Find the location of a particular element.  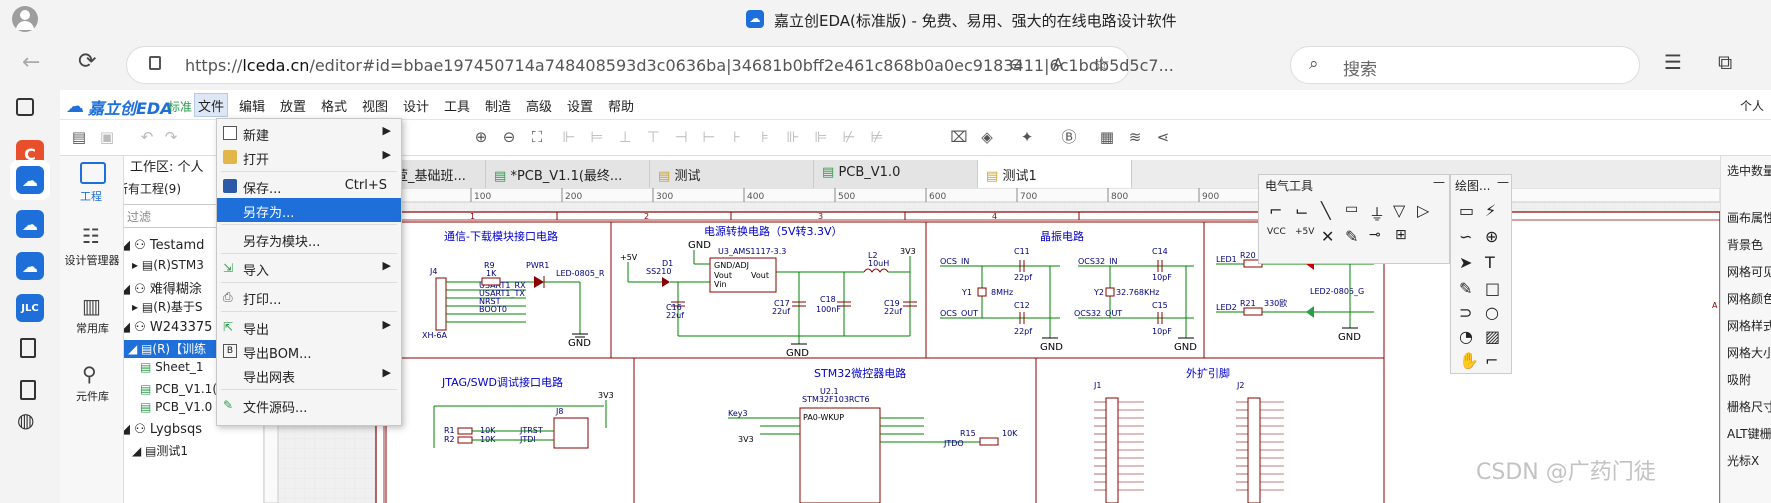

sidebar-globe-icon: ◍ is located at coordinates (25, 420).